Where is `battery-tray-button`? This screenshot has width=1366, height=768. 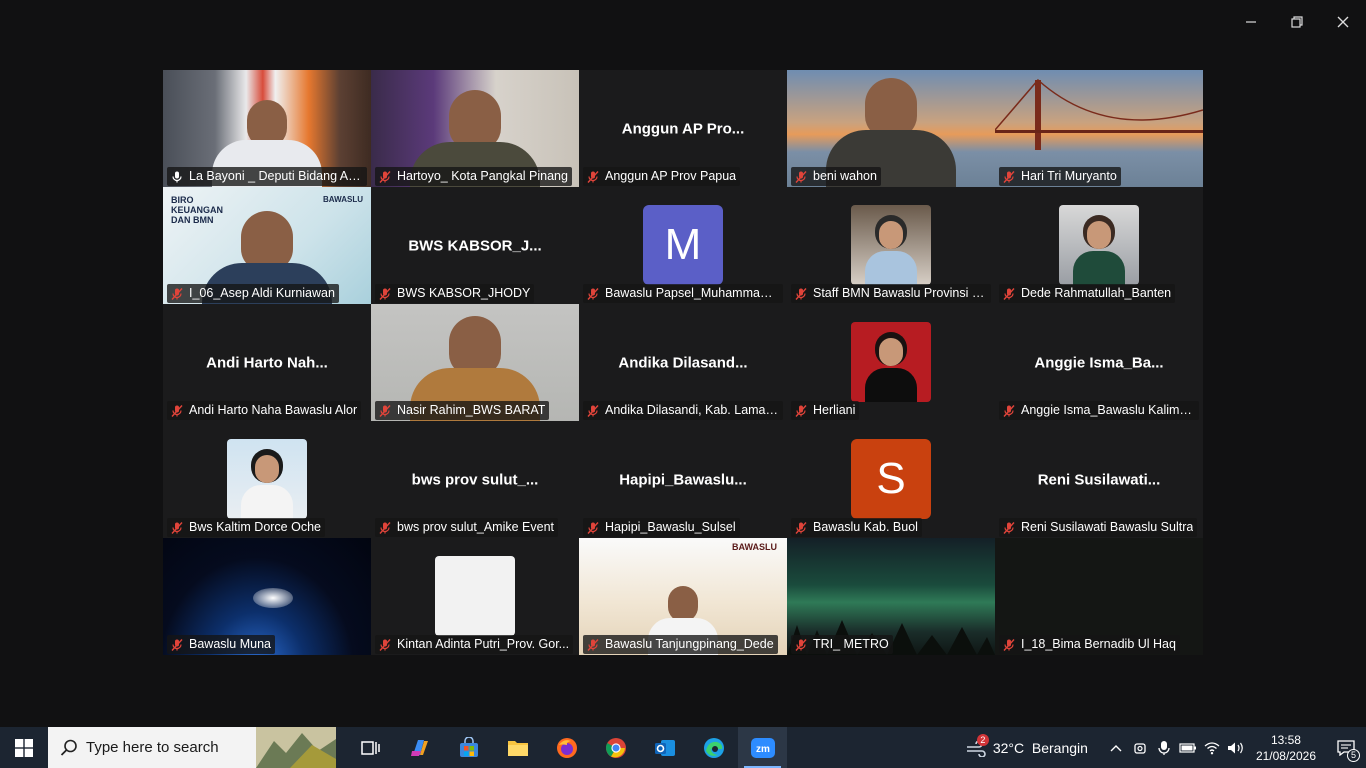 battery-tray-button is located at coordinates (1188, 747).